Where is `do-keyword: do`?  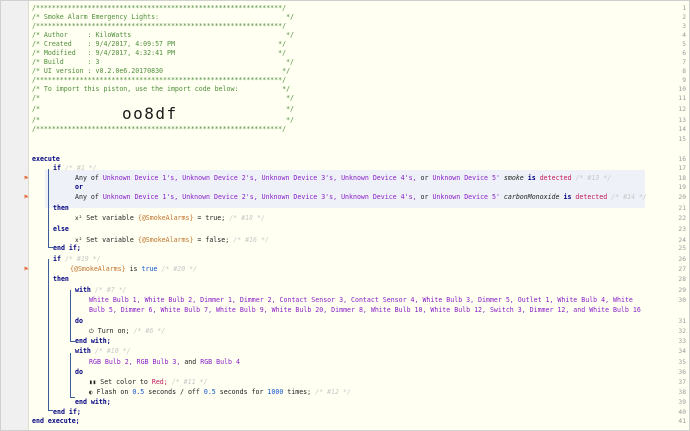
do-keyword: do is located at coordinates (79, 321).